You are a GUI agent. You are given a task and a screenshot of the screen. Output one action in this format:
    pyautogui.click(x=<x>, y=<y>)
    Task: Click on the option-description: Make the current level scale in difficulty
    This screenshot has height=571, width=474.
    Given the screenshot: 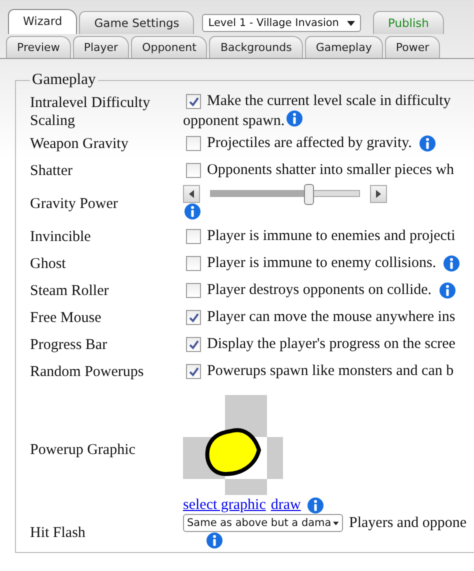 What is the action you would take?
    pyautogui.click(x=329, y=101)
    